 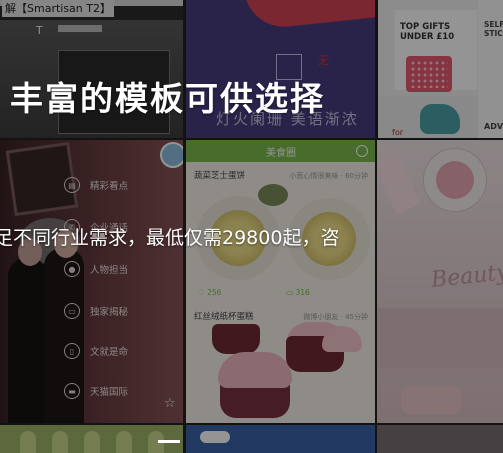 What do you see at coordinates (169, 441) in the screenshot?
I see `carousel-indicator` at bounding box center [169, 441].